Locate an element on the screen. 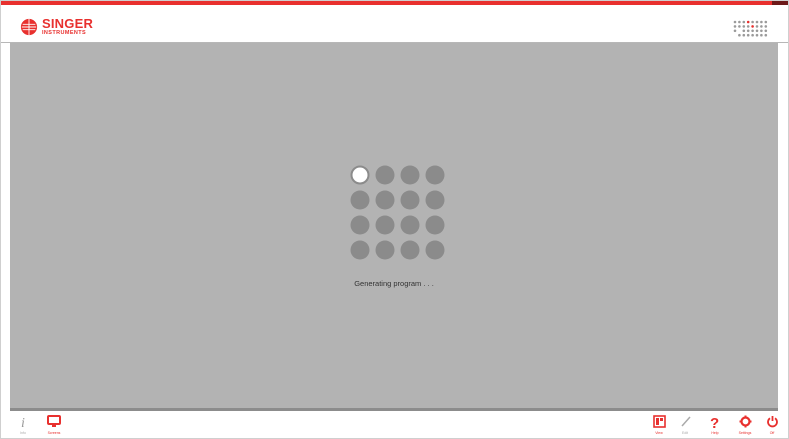  gear-icon is located at coordinates (745, 421).